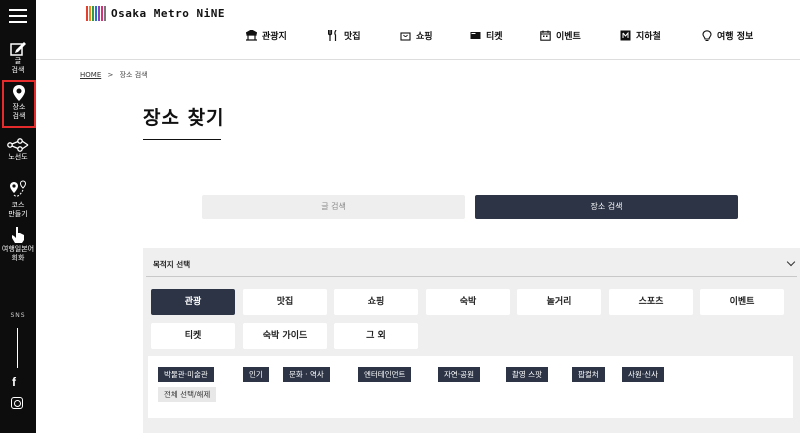 Image resolution: width=800 pixels, height=433 pixels. Describe the element at coordinates (18, 205) in the screenshot. I see `sidebar-item-label: 코스` at that location.